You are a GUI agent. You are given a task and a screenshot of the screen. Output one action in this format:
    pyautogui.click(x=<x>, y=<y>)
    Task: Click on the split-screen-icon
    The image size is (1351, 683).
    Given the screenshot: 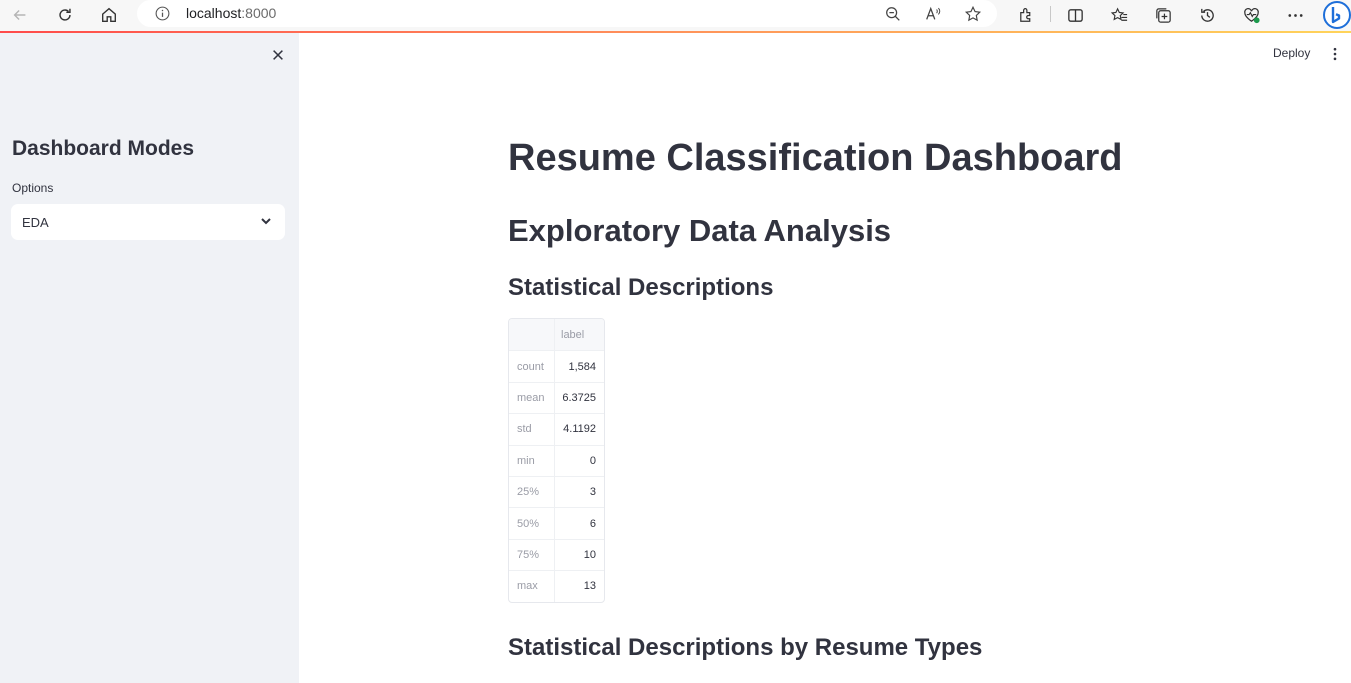 What is the action you would take?
    pyautogui.click(x=1075, y=15)
    